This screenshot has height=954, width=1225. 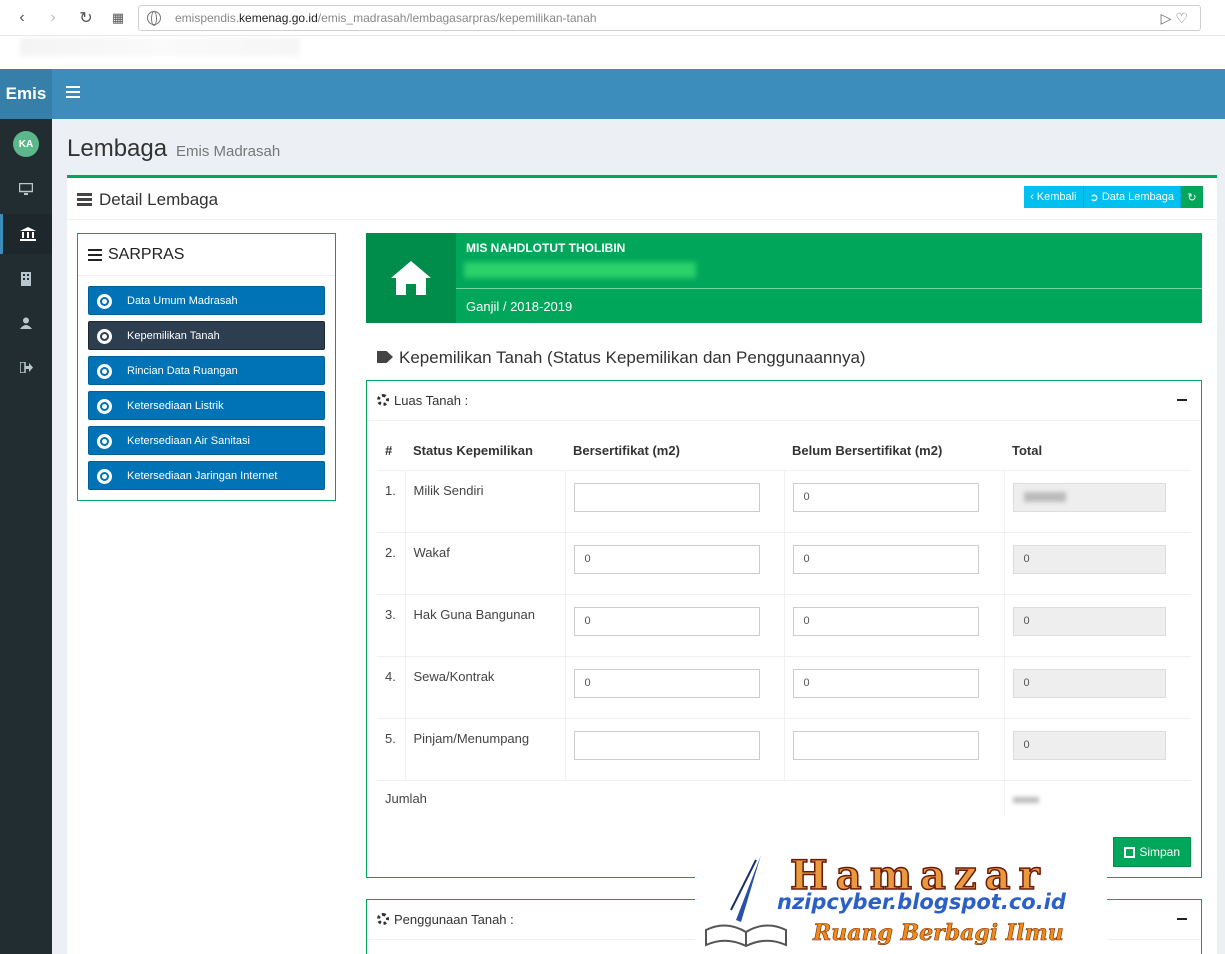 I want to click on back-button: ‹ Kembali, so click(x=1054, y=197).